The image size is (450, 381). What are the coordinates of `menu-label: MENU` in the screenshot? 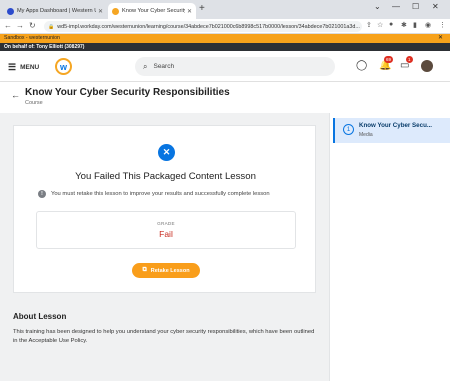 It's located at (30, 67).